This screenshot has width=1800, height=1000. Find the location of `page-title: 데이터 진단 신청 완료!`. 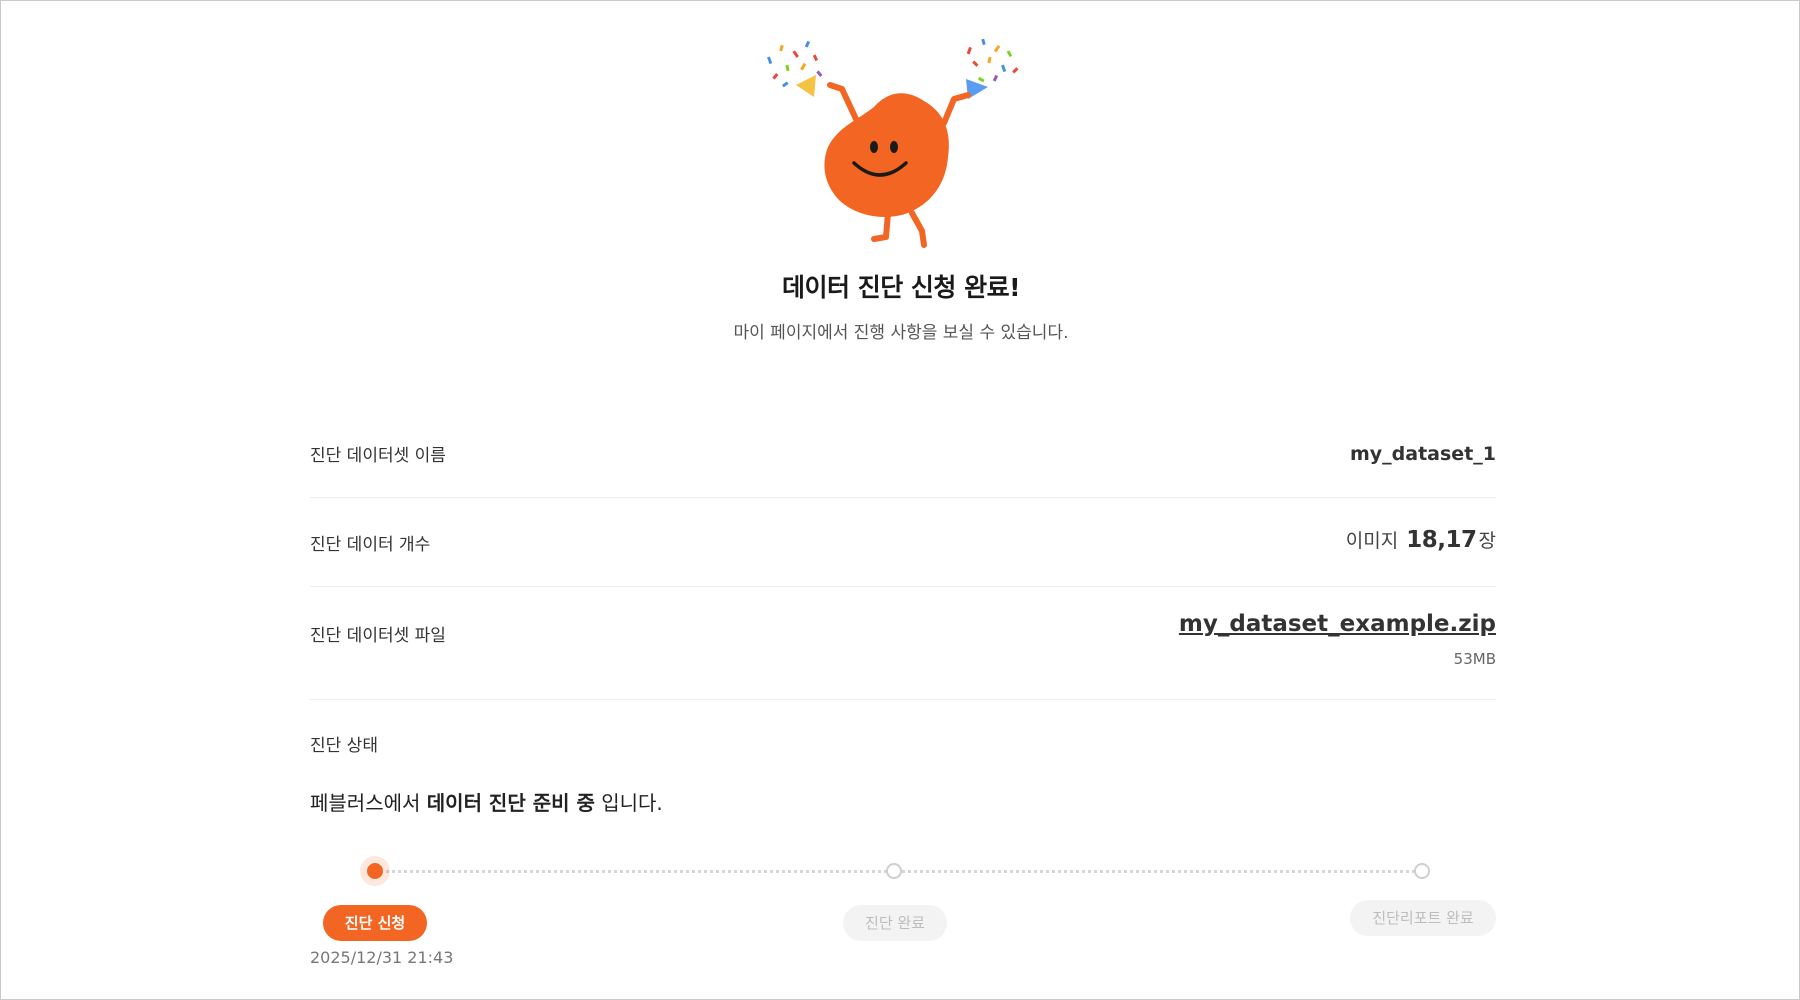

page-title: 데이터 진단 신청 완료! is located at coordinates (901, 287).